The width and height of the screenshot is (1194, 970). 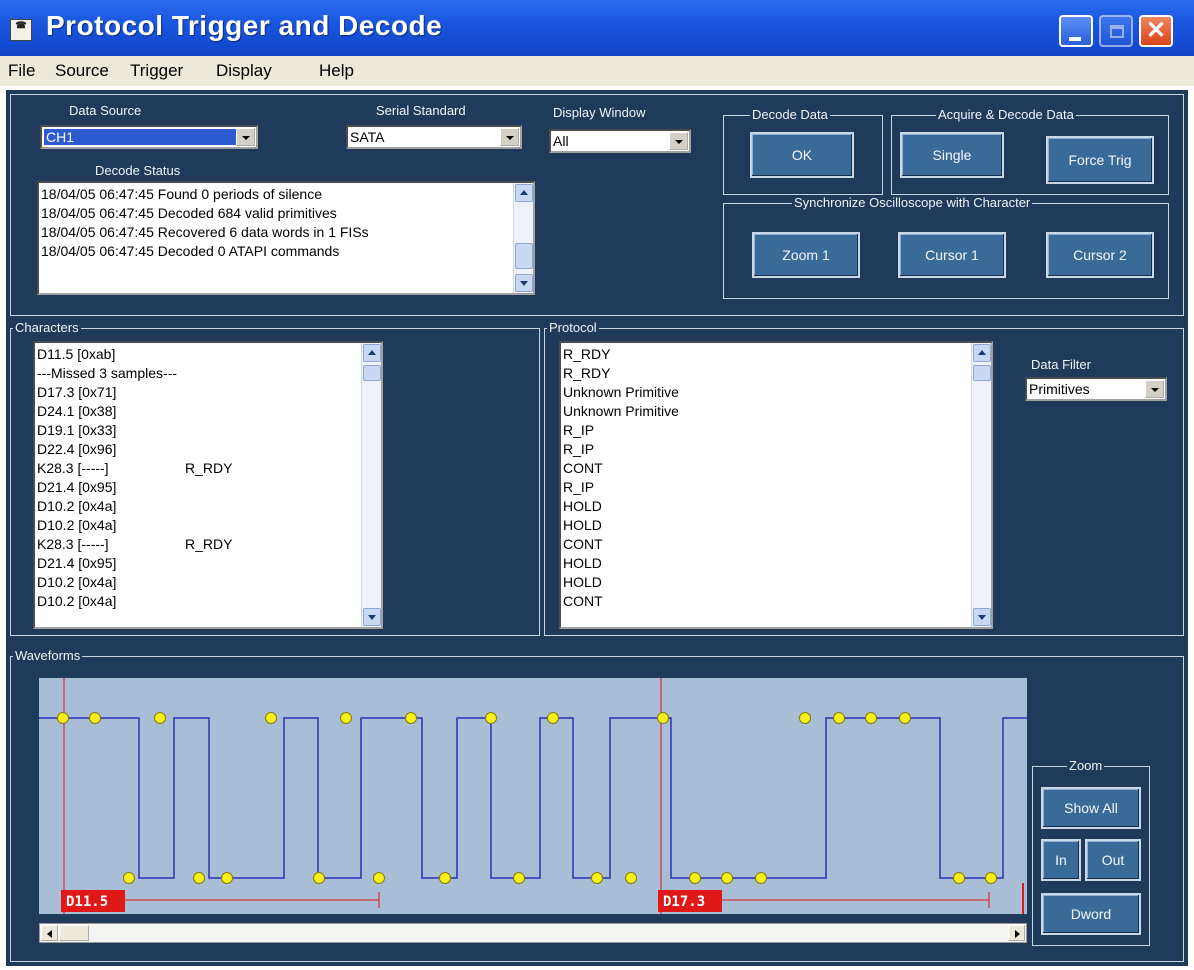 I want to click on character-row: D22.4 [0x96], so click(x=107, y=449).